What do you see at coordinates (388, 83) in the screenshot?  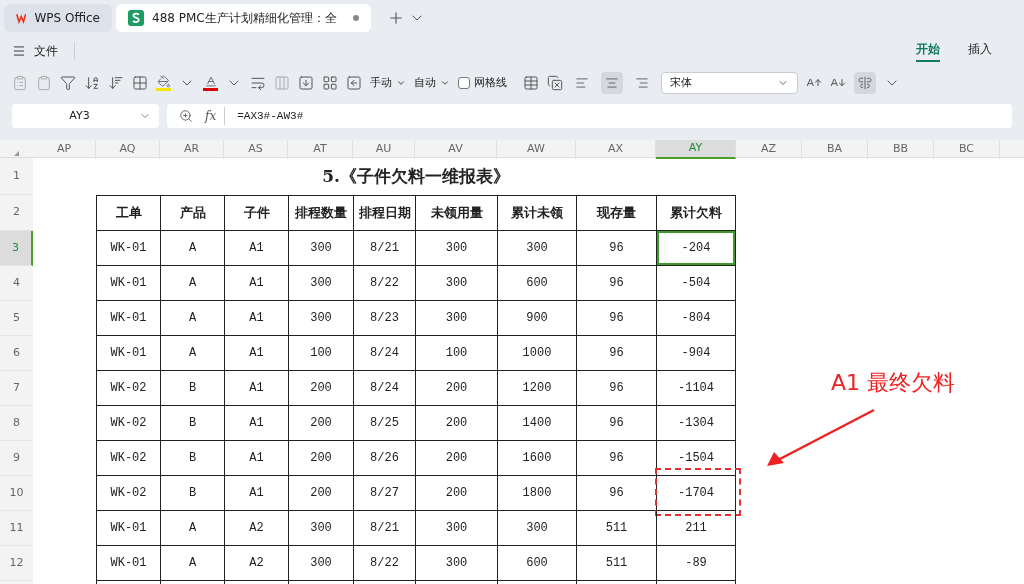 I see `row-height-button: 手动` at bounding box center [388, 83].